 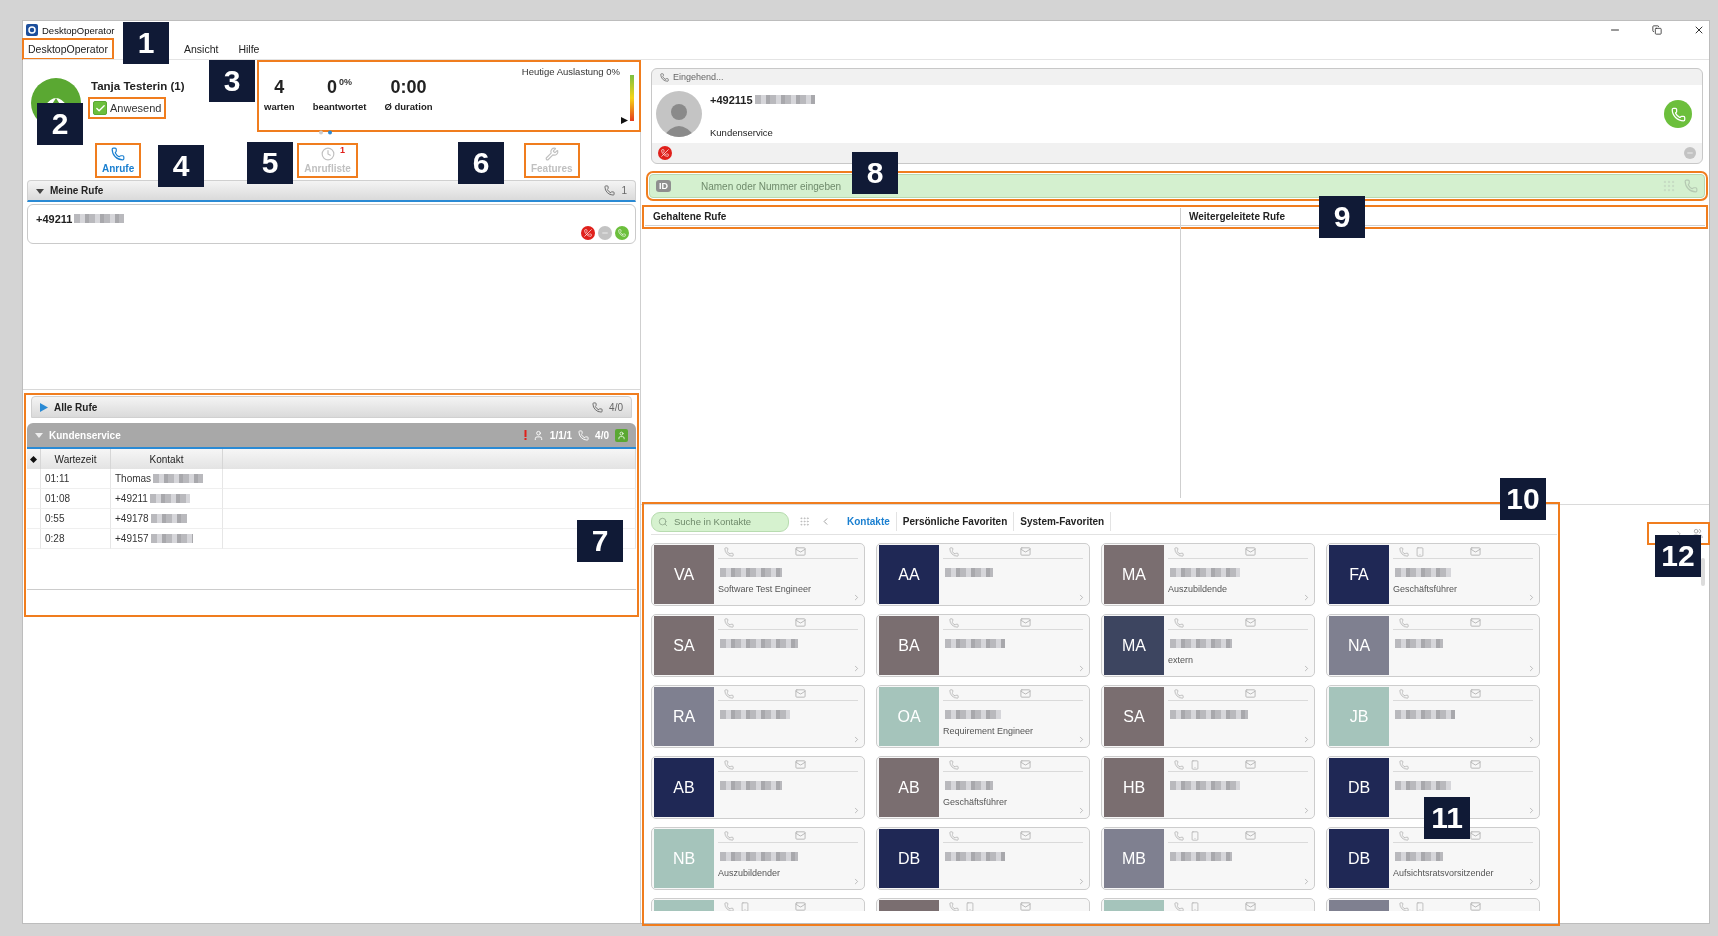 I want to click on section-header: Alle Rufe 4/0, so click(x=331, y=407).